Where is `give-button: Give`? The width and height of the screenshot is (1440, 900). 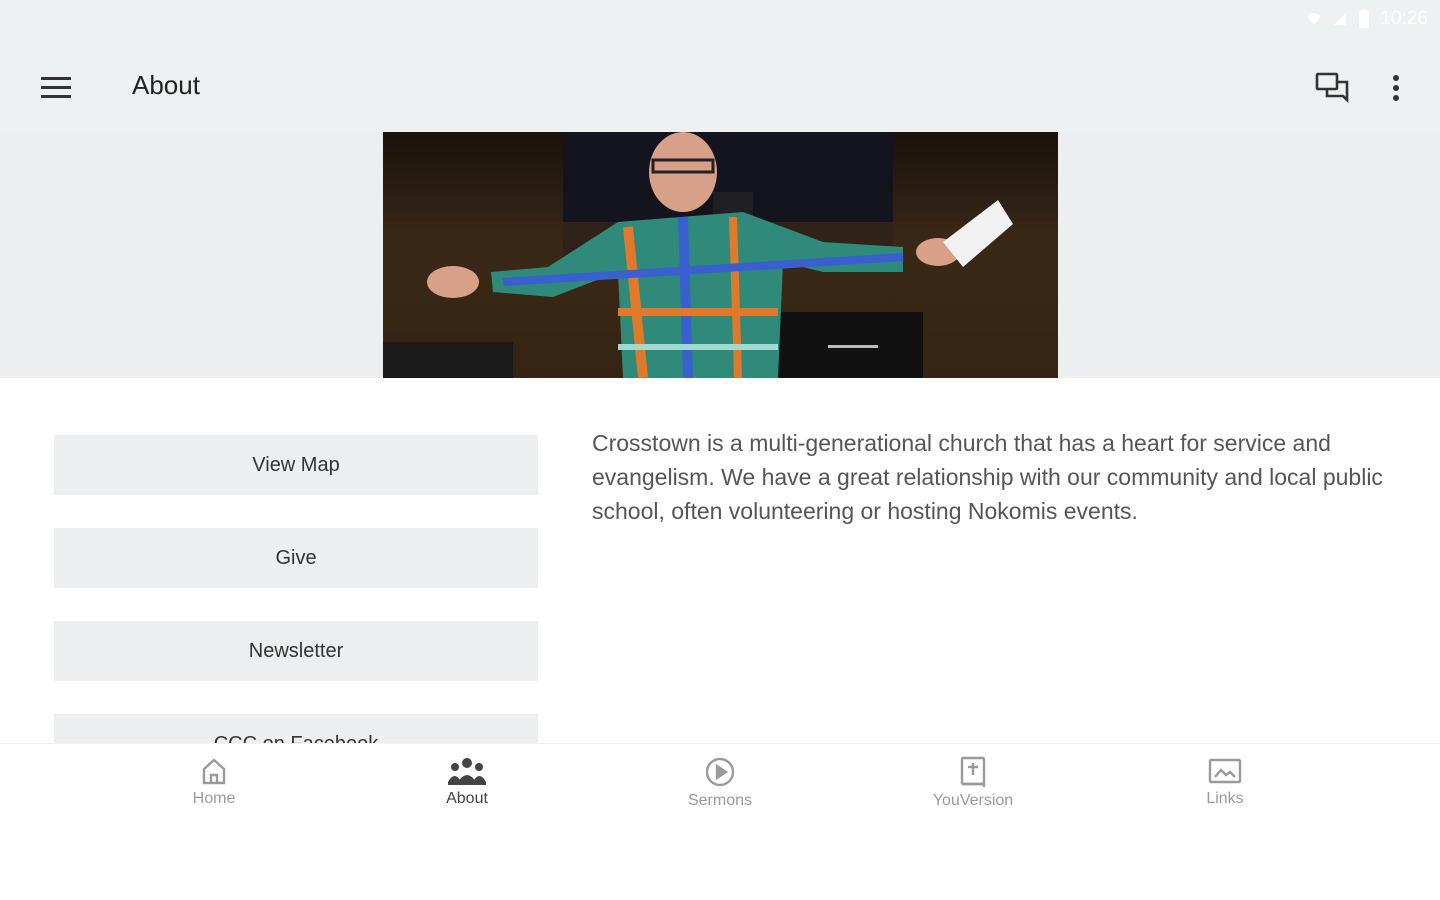 give-button: Give is located at coordinates (296, 558).